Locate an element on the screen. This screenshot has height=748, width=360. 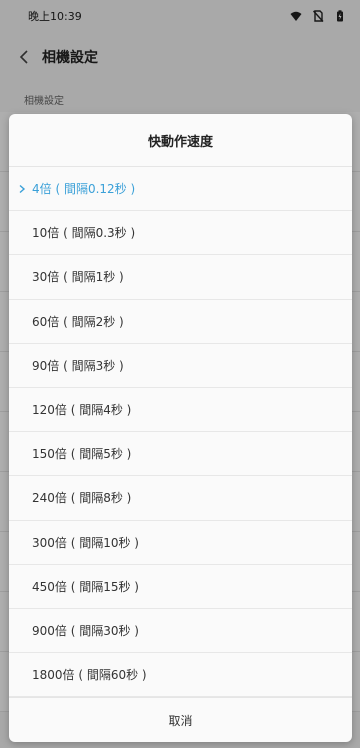
speed-option: 900倍 ( 間隔30秒 ) is located at coordinates (180, 631).